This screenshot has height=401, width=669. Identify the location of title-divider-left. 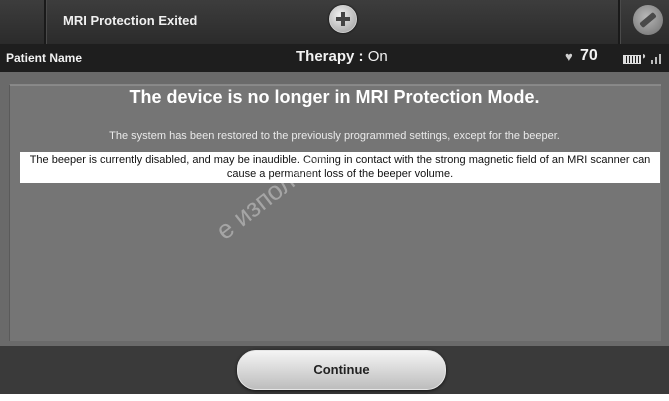
(45, 22).